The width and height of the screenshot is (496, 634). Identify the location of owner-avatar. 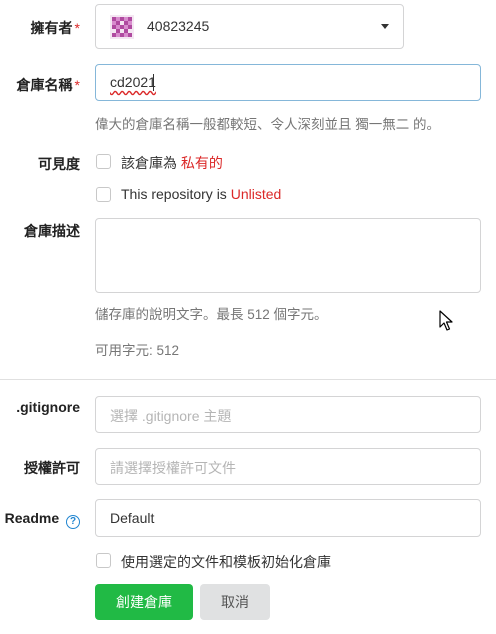
(122, 27).